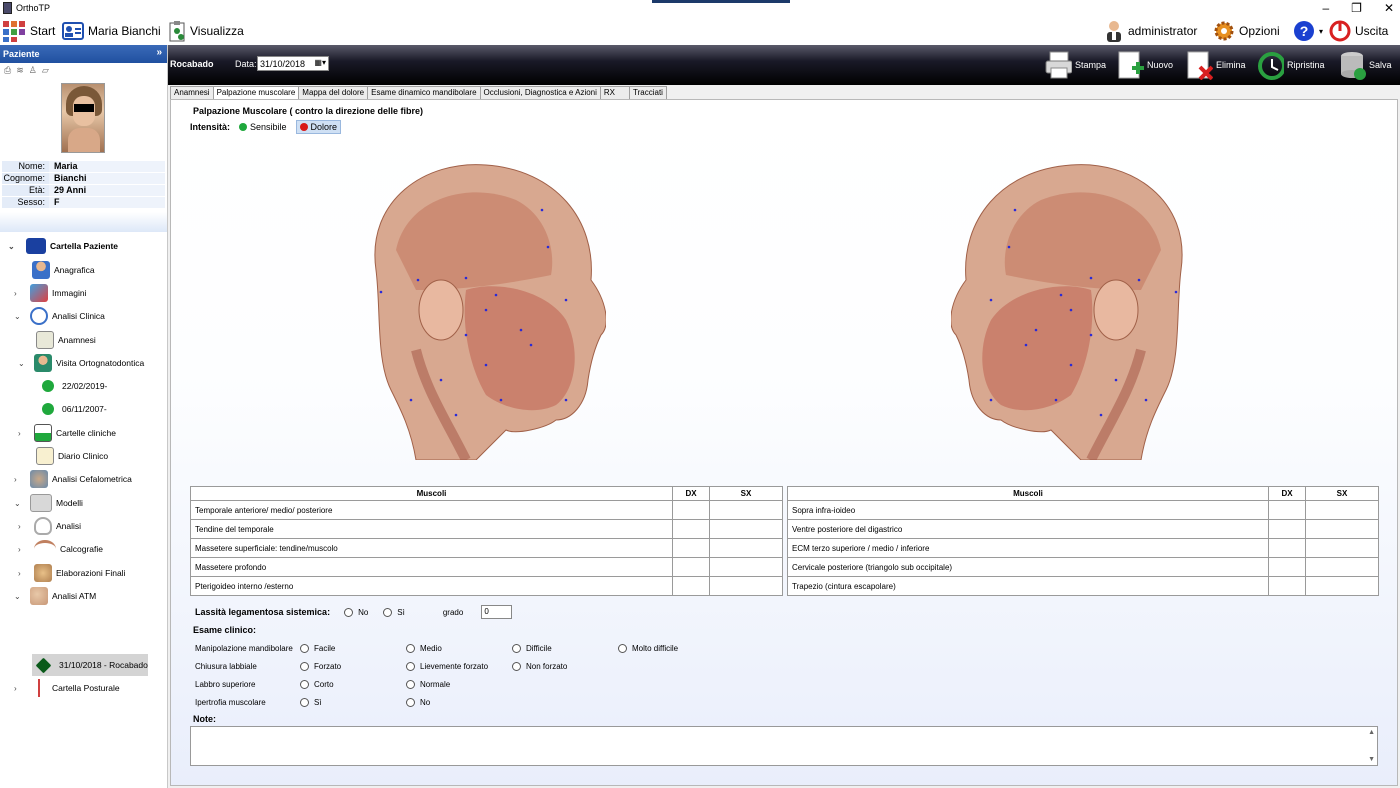  I want to click on help-button: ? ▾, so click(1308, 31).